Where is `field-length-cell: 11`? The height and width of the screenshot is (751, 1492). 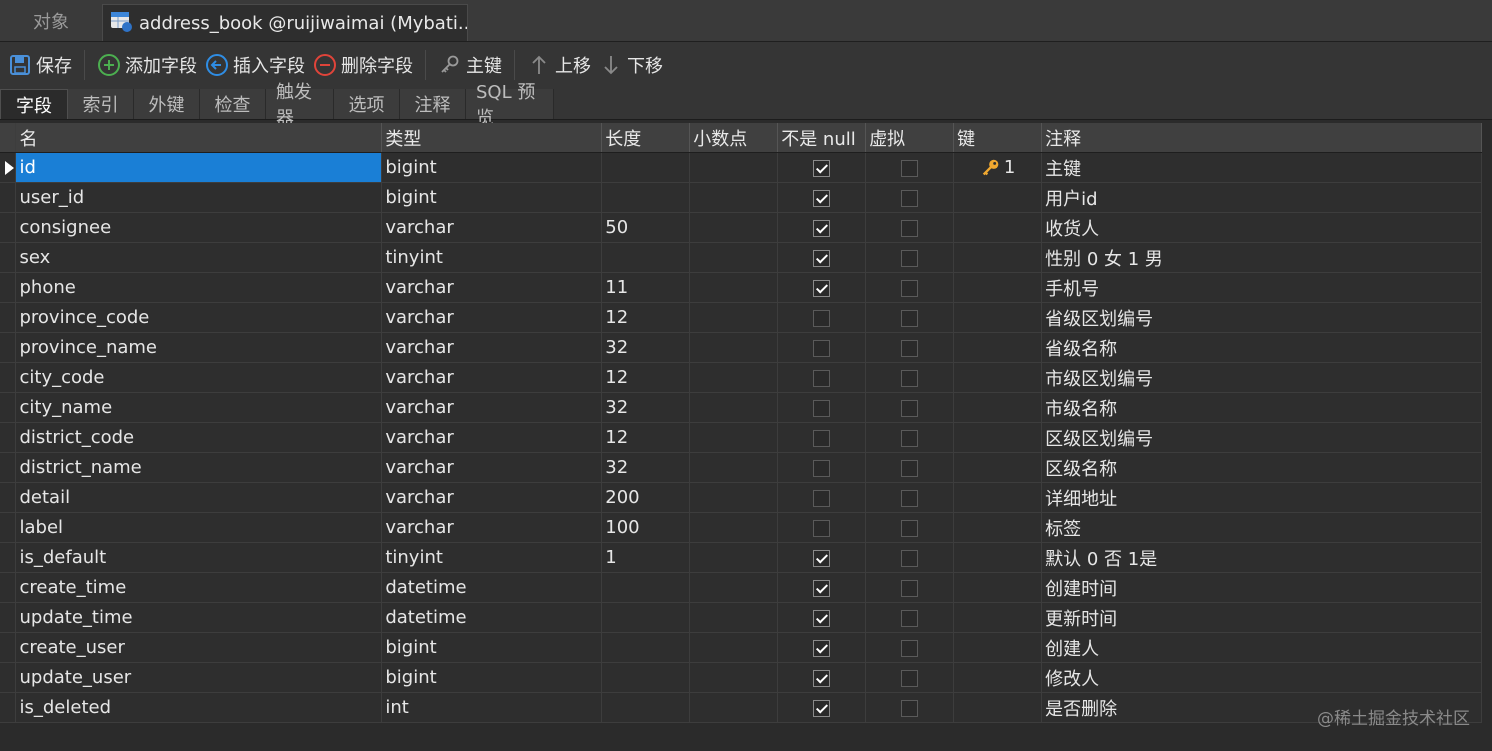 field-length-cell: 11 is located at coordinates (646, 287).